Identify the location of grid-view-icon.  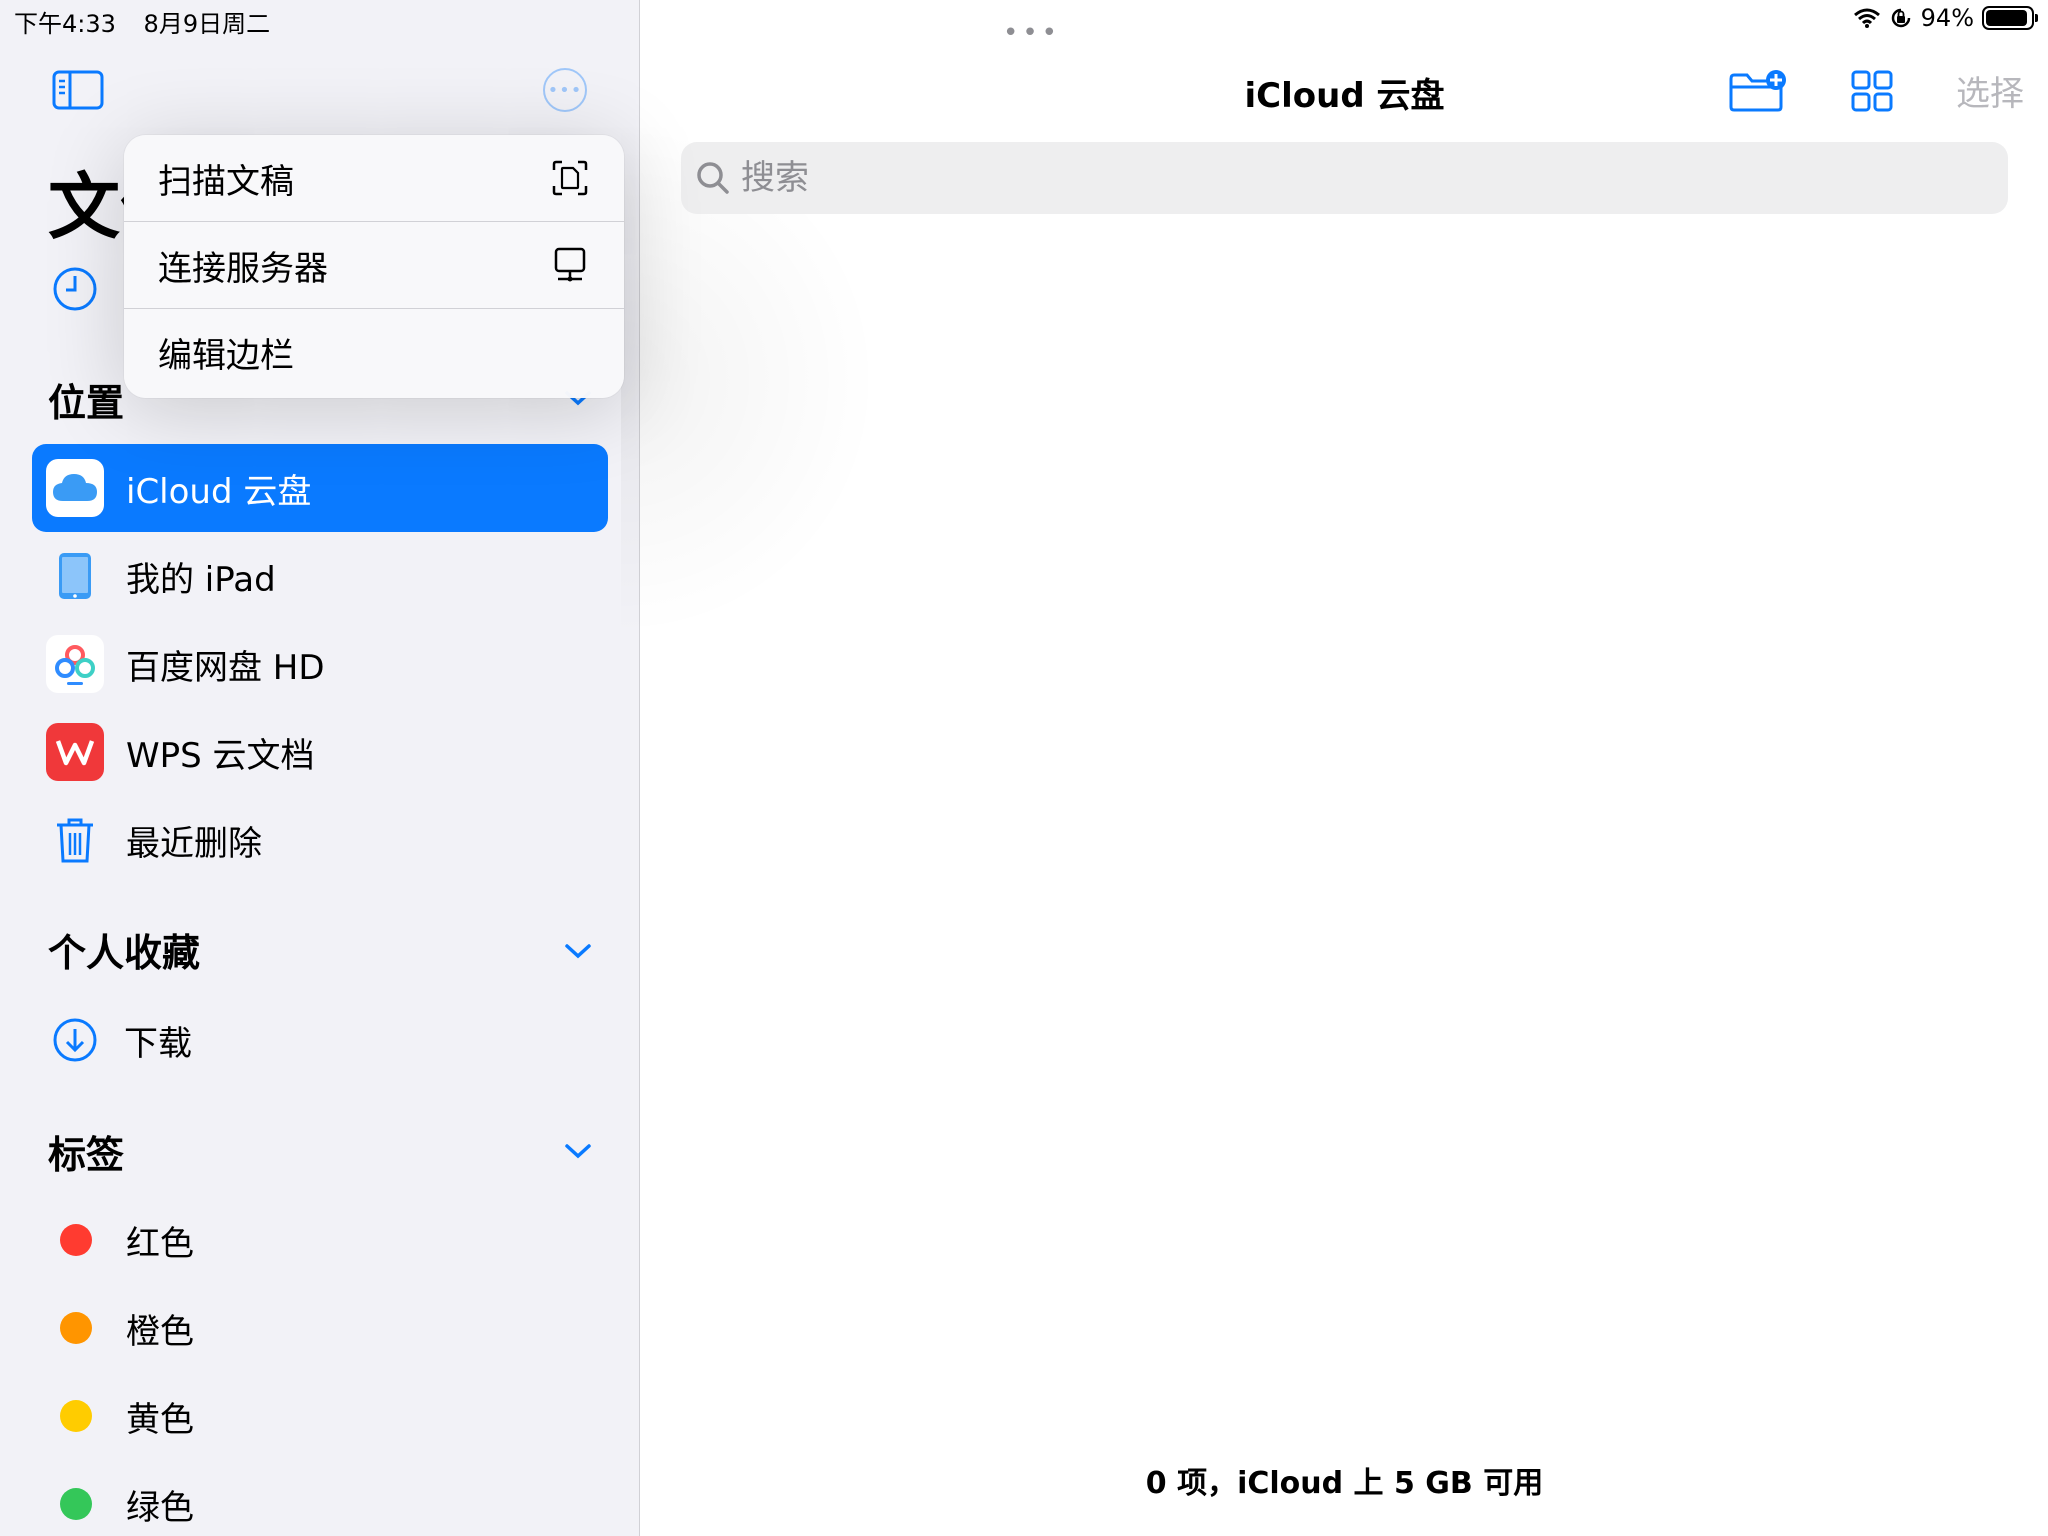
(1872, 91).